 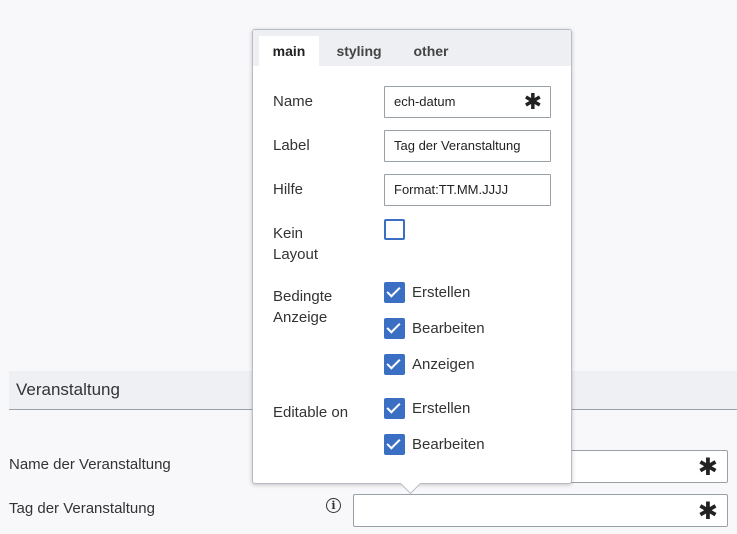 I want to click on event-date-input: ✱, so click(x=540, y=510).